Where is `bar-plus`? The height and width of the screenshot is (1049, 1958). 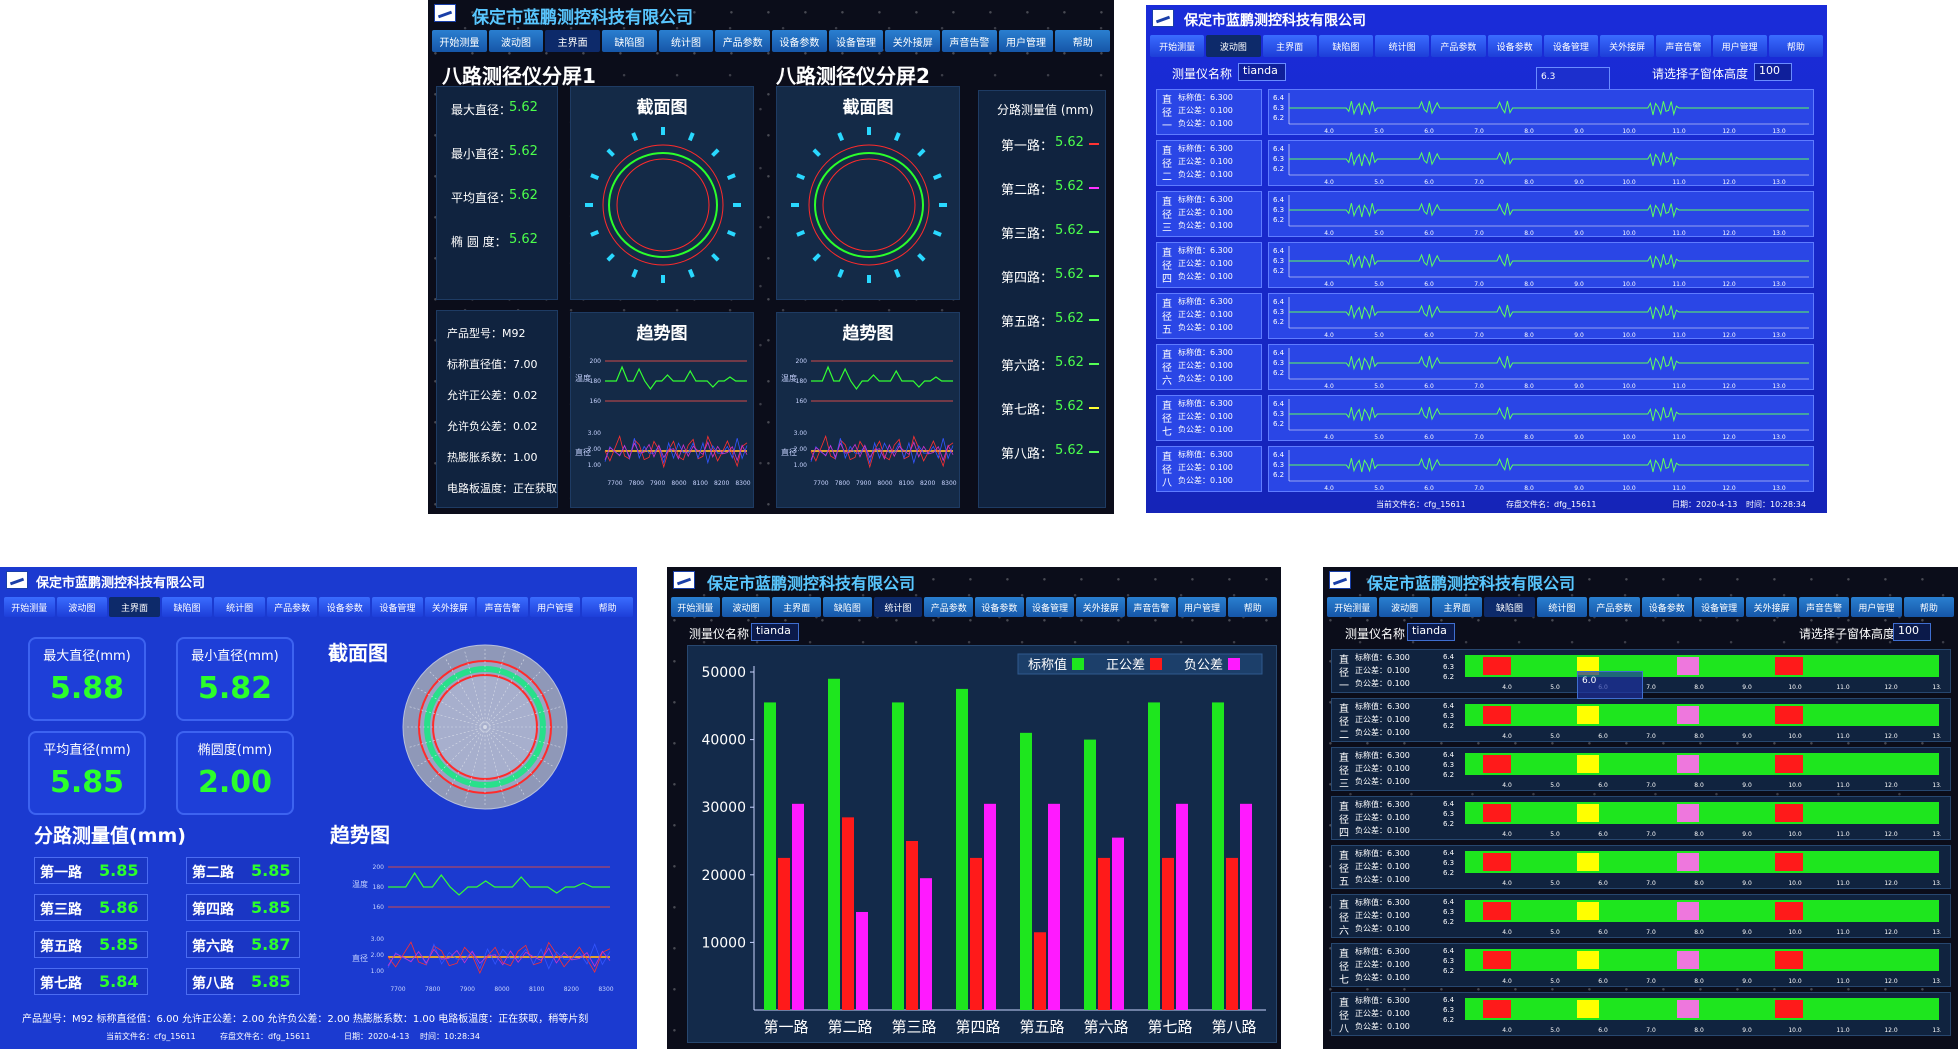 bar-plus is located at coordinates (848, 913).